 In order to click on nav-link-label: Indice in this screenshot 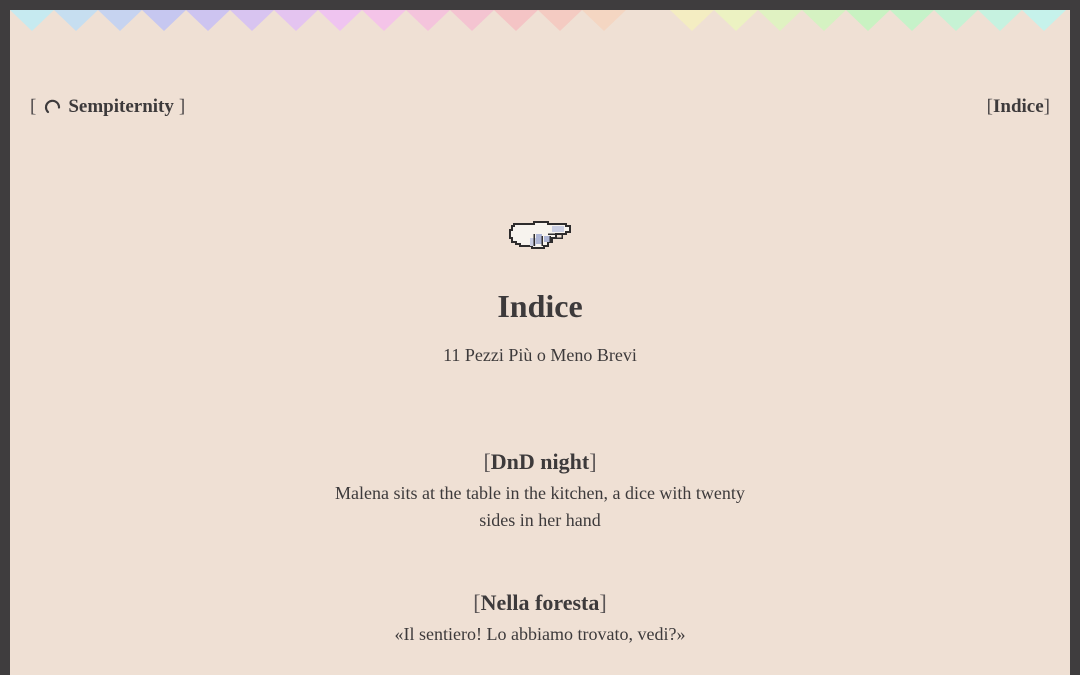, I will do `click(1018, 106)`.